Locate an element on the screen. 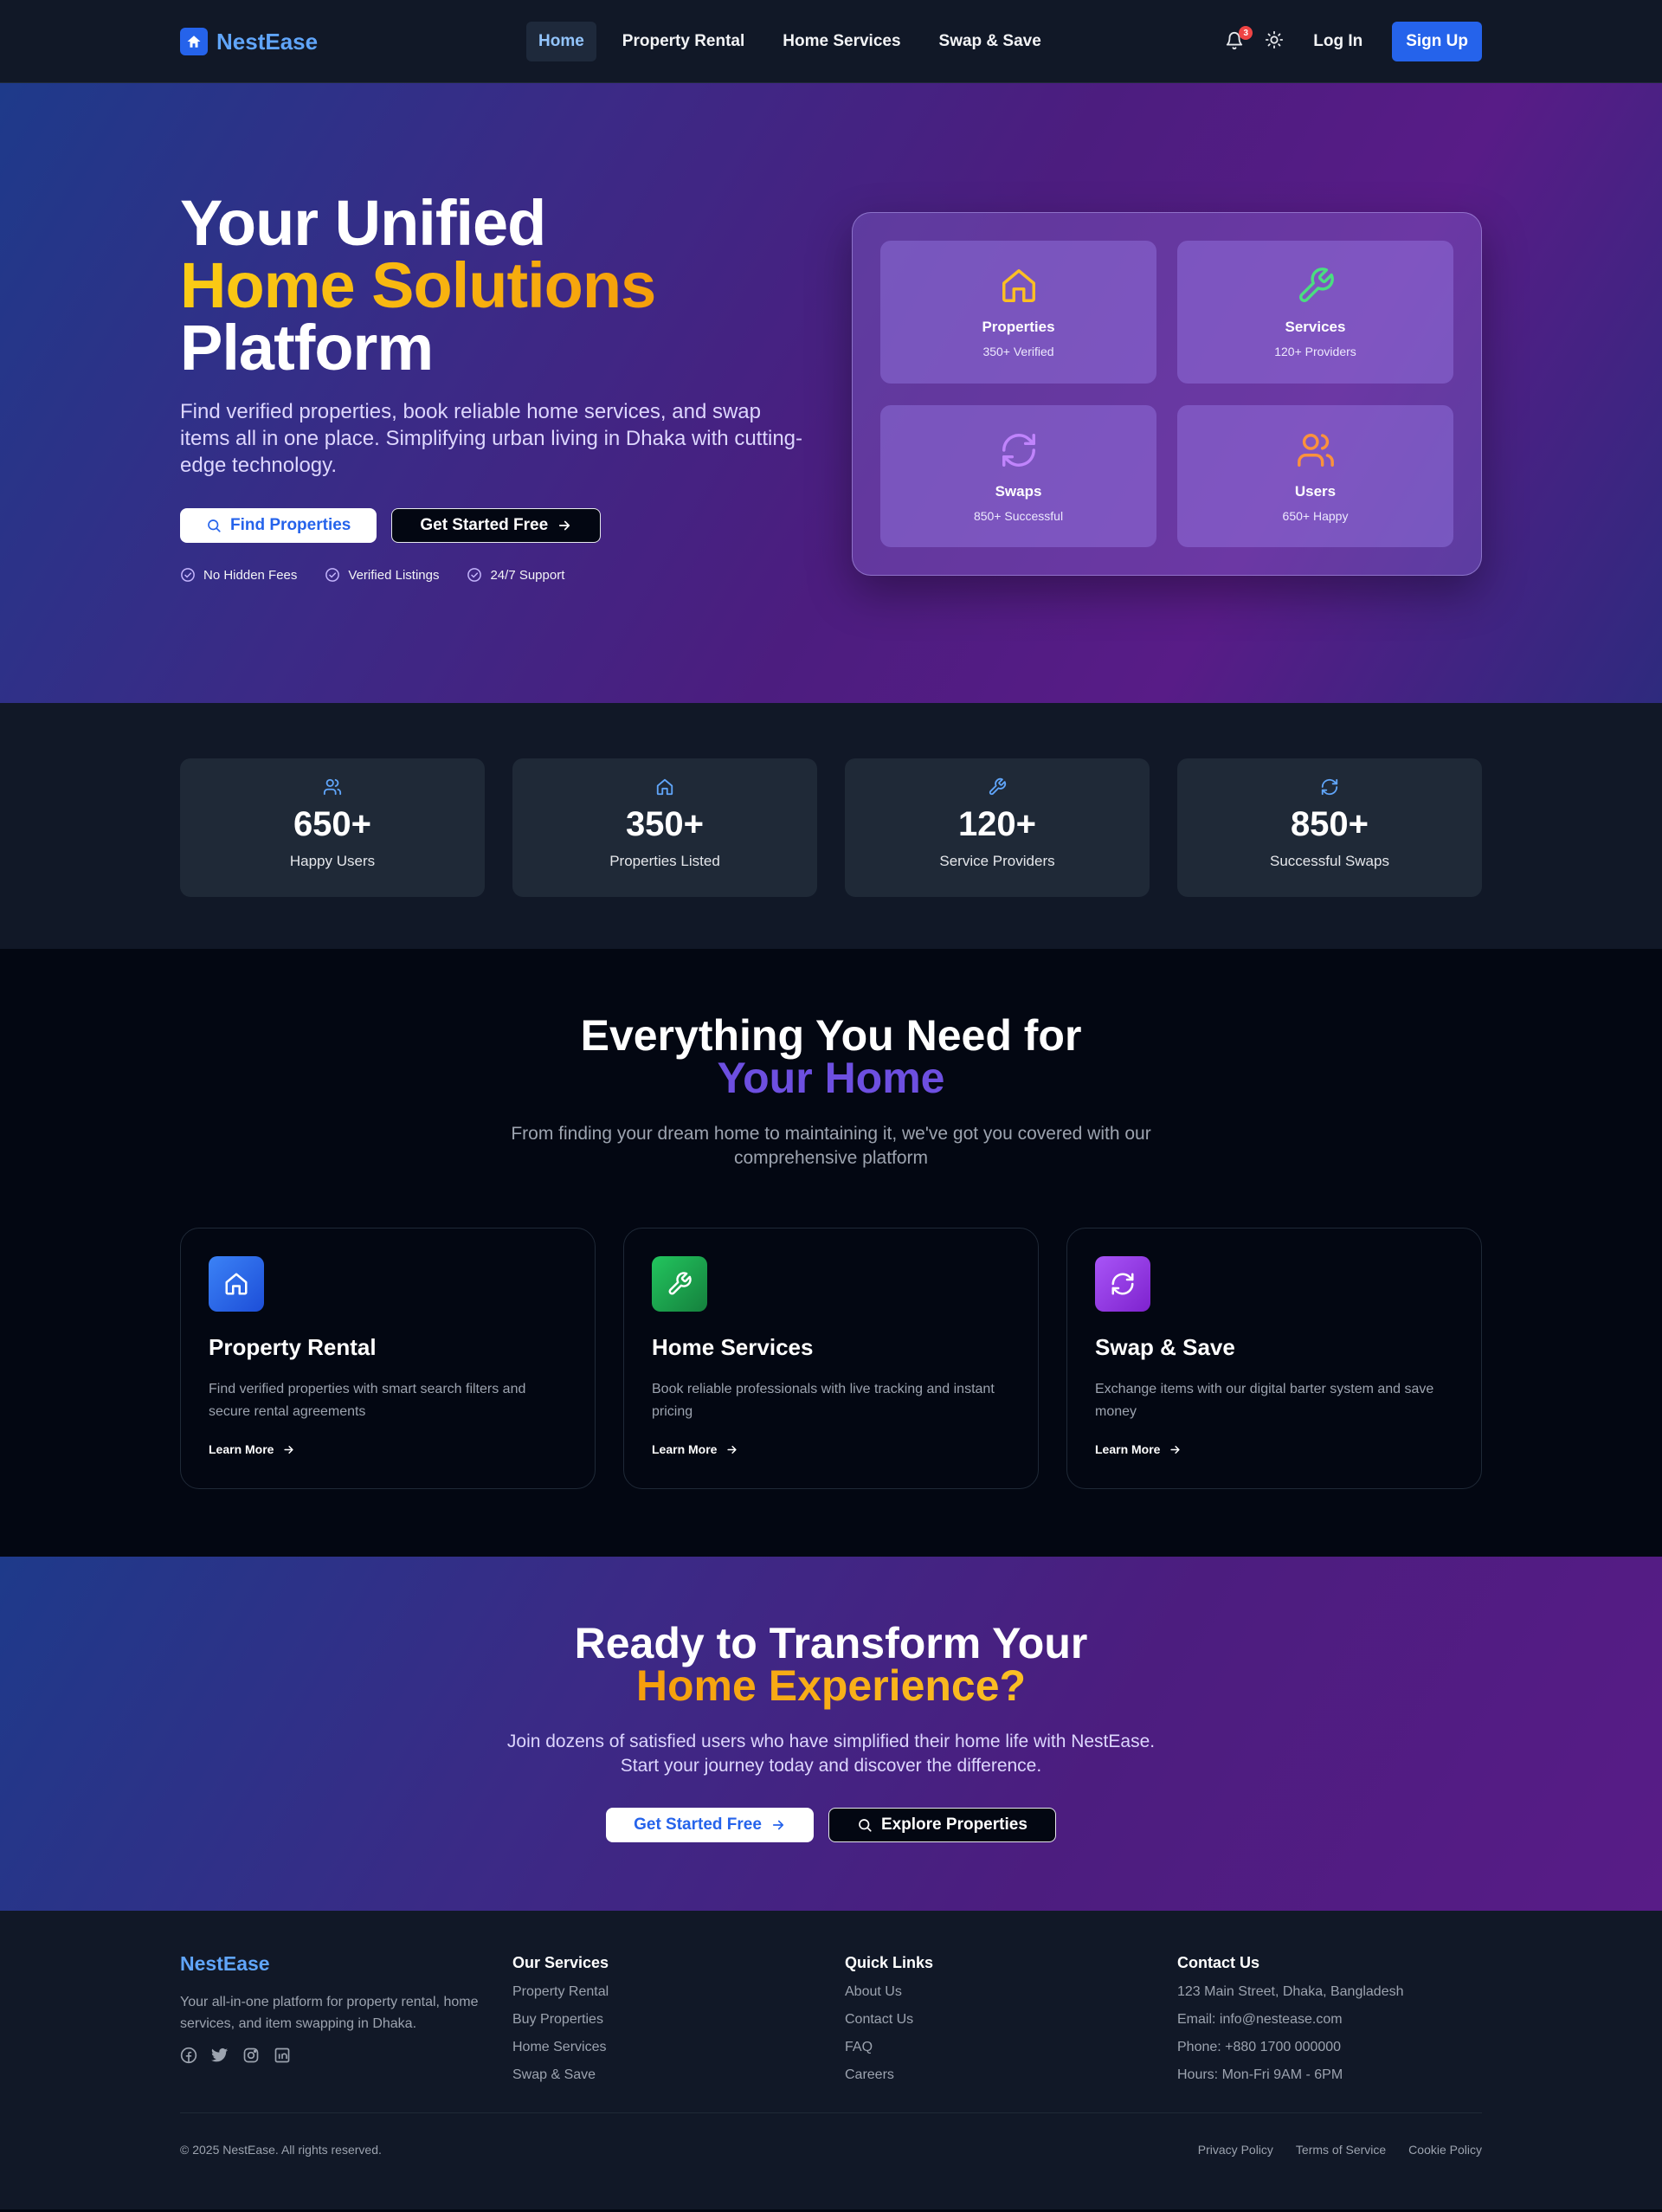 The height and width of the screenshot is (2212, 1662). notifications-button: 3 is located at coordinates (1239, 39).